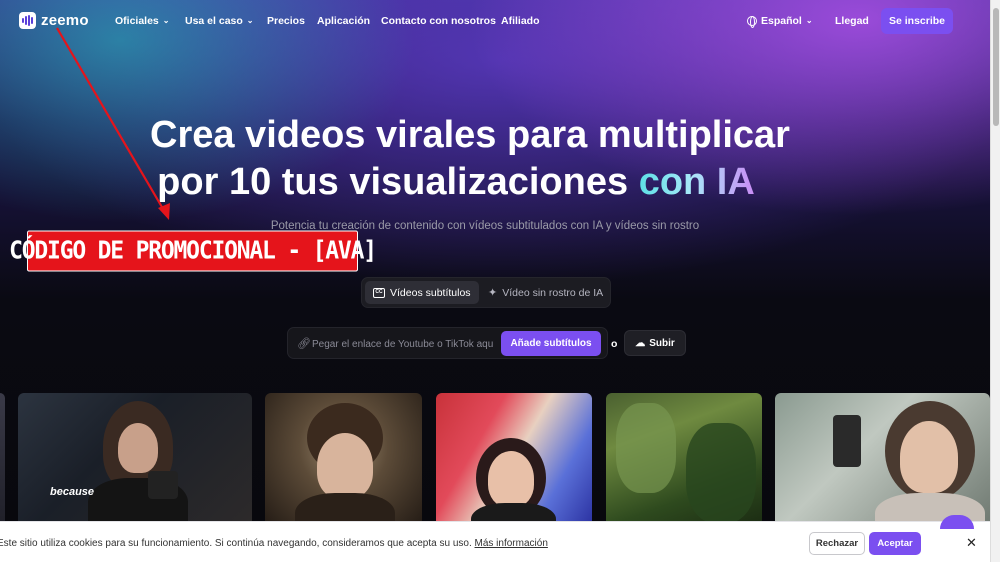 Image resolution: width=1000 pixels, height=562 pixels. I want to click on video-url-input, so click(403, 344).